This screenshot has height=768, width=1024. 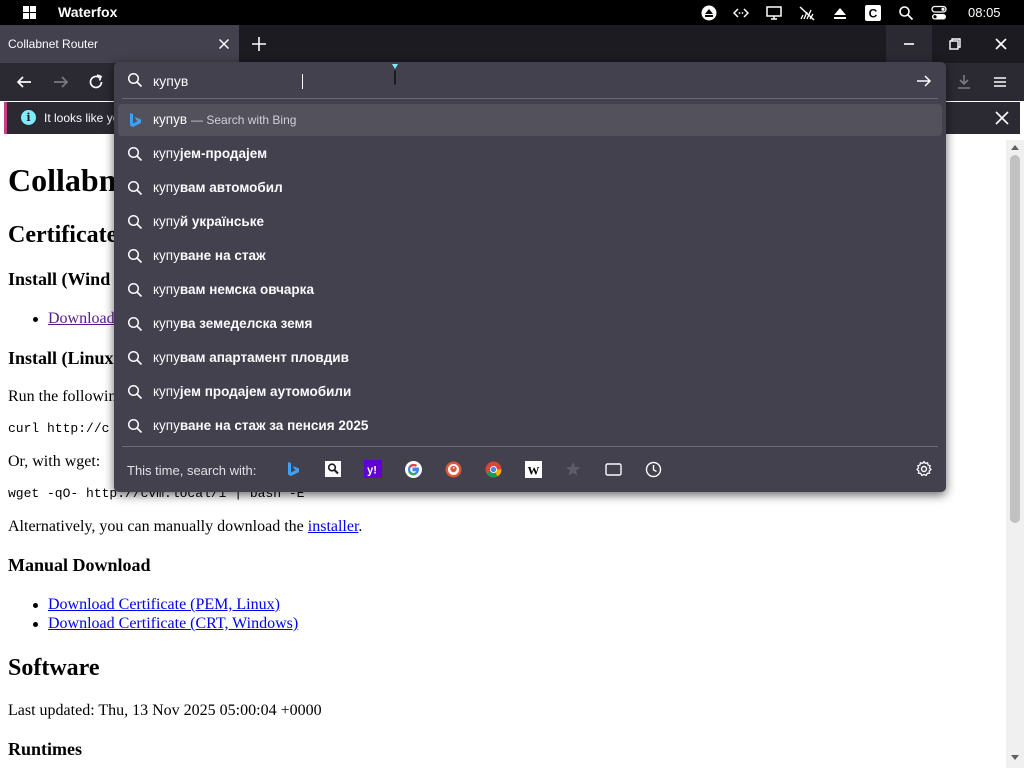 What do you see at coordinates (530, 120) in the screenshot?
I see `suggestion-item: купув — Search with Bing` at bounding box center [530, 120].